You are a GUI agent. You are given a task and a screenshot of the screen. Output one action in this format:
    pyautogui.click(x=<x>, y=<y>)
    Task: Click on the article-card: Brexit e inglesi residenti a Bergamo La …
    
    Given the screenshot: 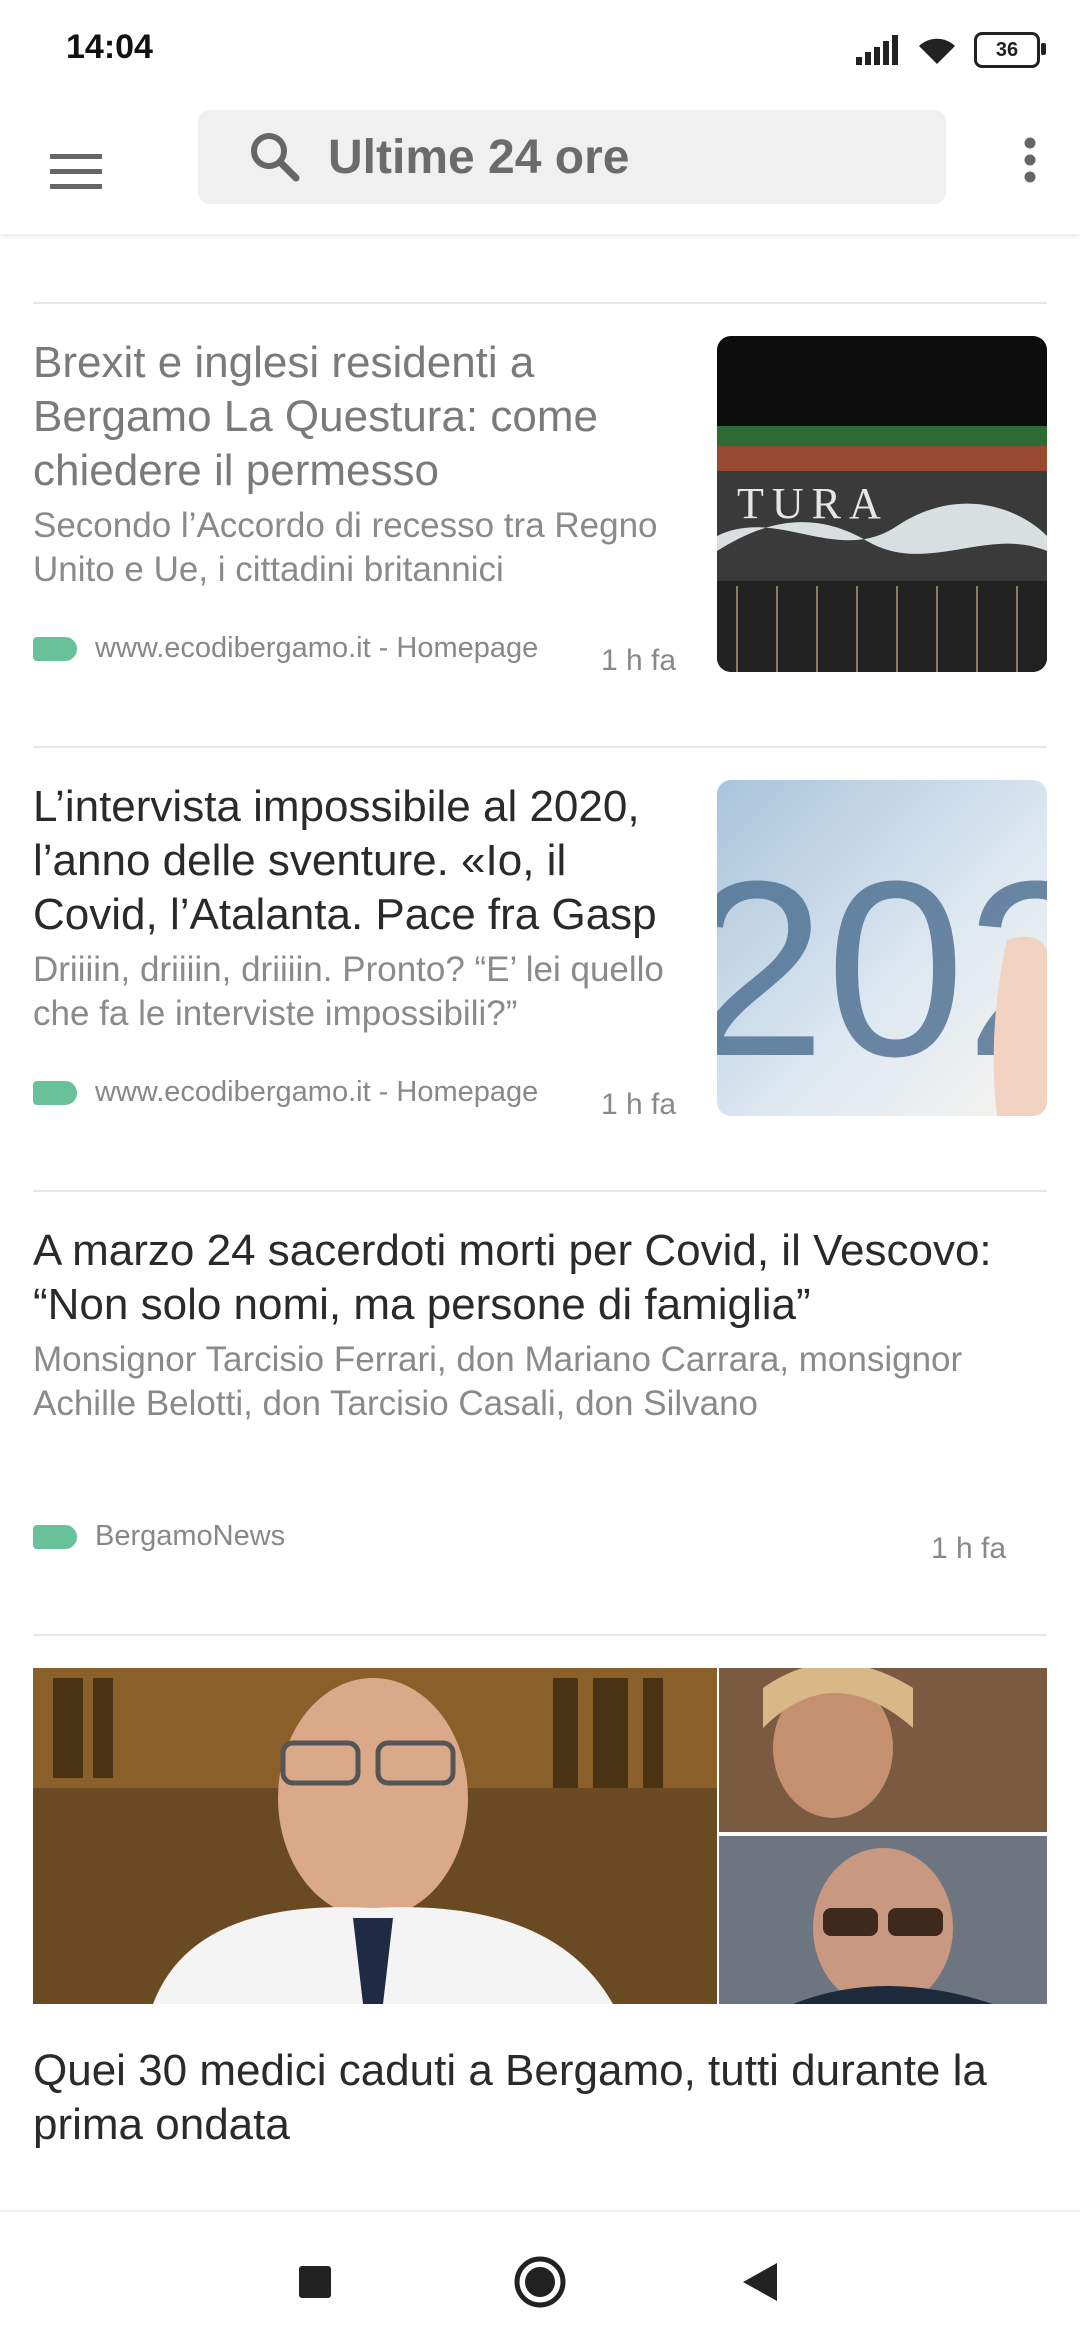 What is the action you would take?
    pyautogui.click(x=540, y=506)
    